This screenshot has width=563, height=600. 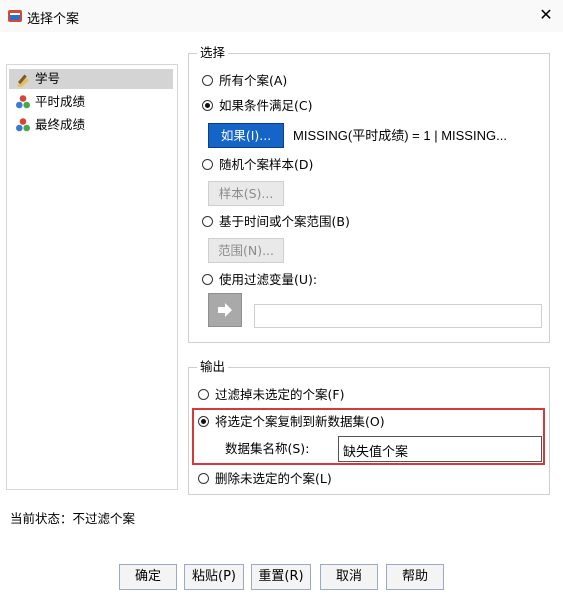 I want to click on help-button: 帮助, so click(x=415, y=577).